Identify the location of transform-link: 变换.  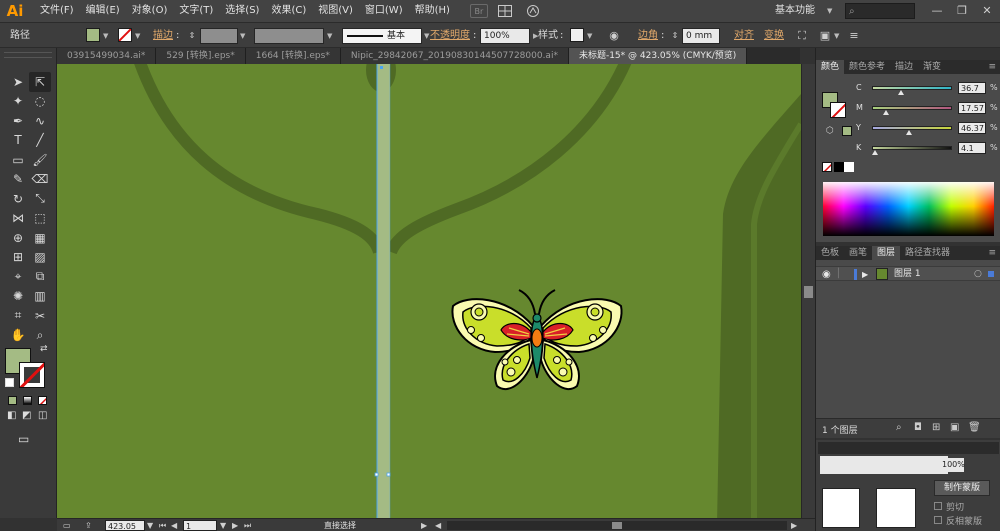
(774, 36).